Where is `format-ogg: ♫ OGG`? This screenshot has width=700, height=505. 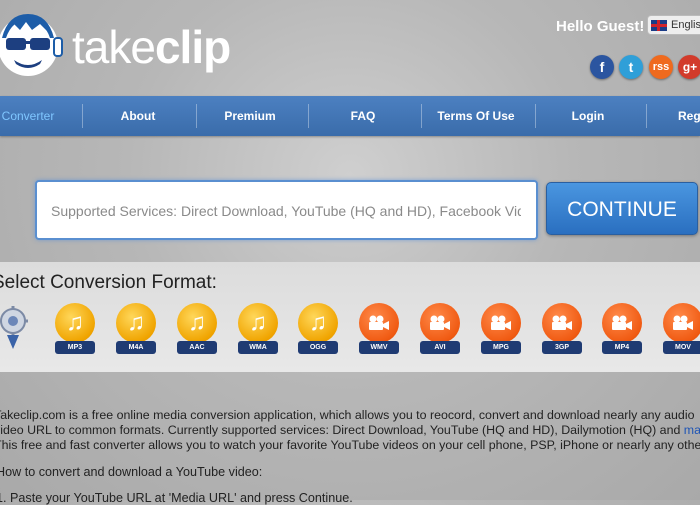 format-ogg: ♫ OGG is located at coordinates (318, 329).